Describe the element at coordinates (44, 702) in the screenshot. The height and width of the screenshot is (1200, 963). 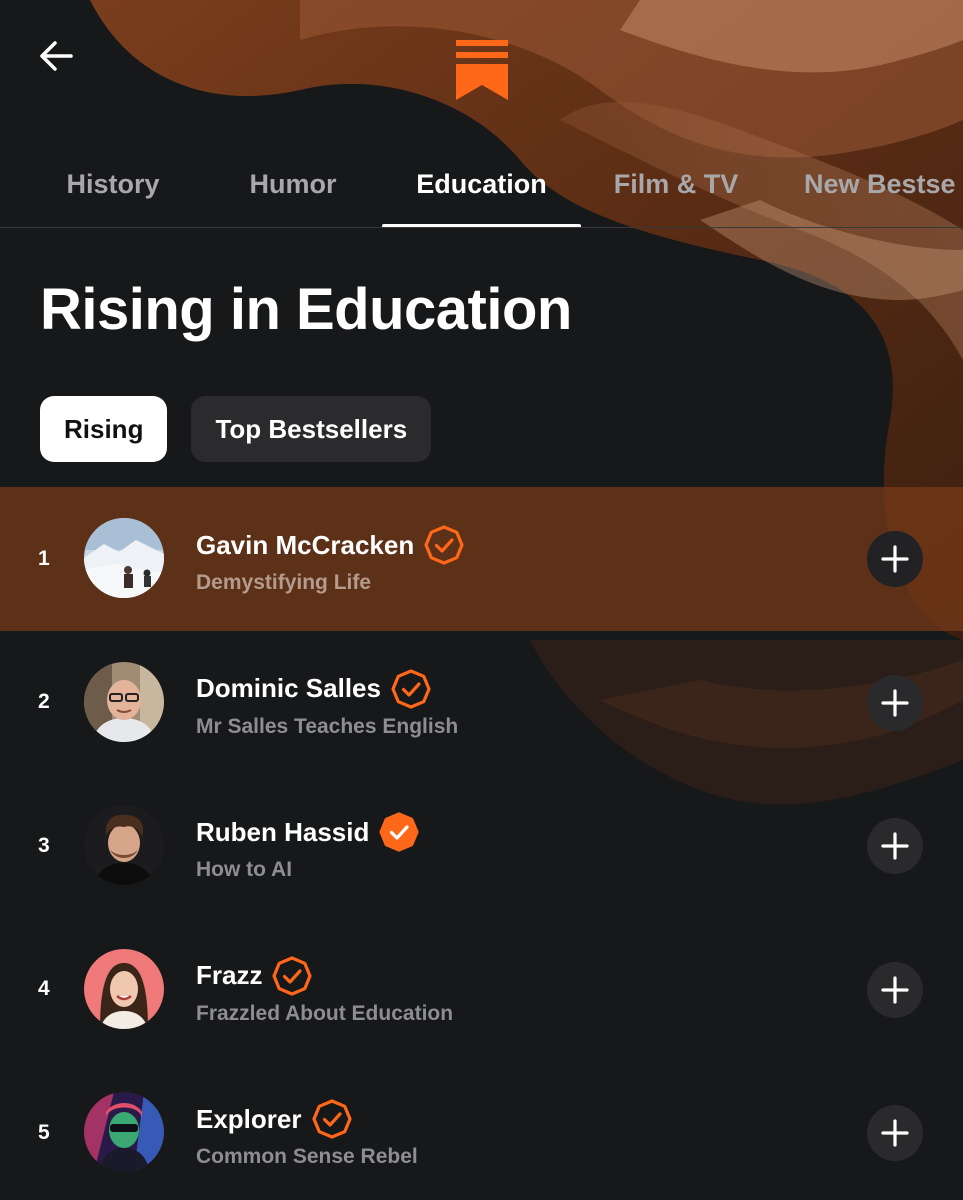
I see `rank-number: 2` at that location.